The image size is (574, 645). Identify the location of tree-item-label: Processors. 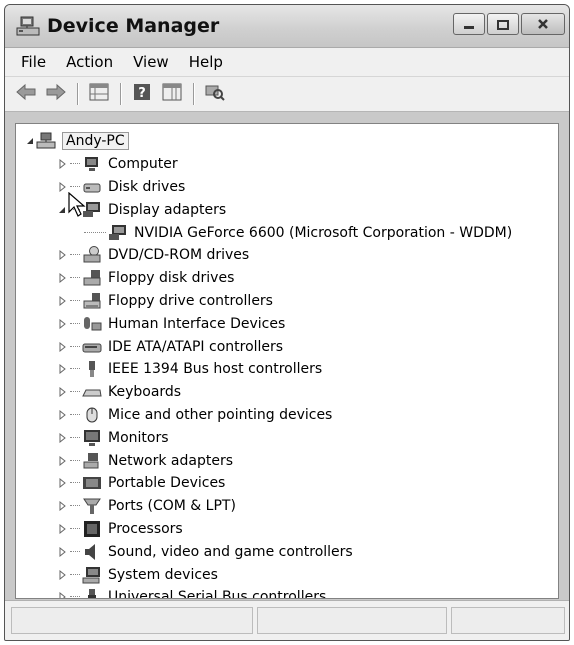
(145, 528).